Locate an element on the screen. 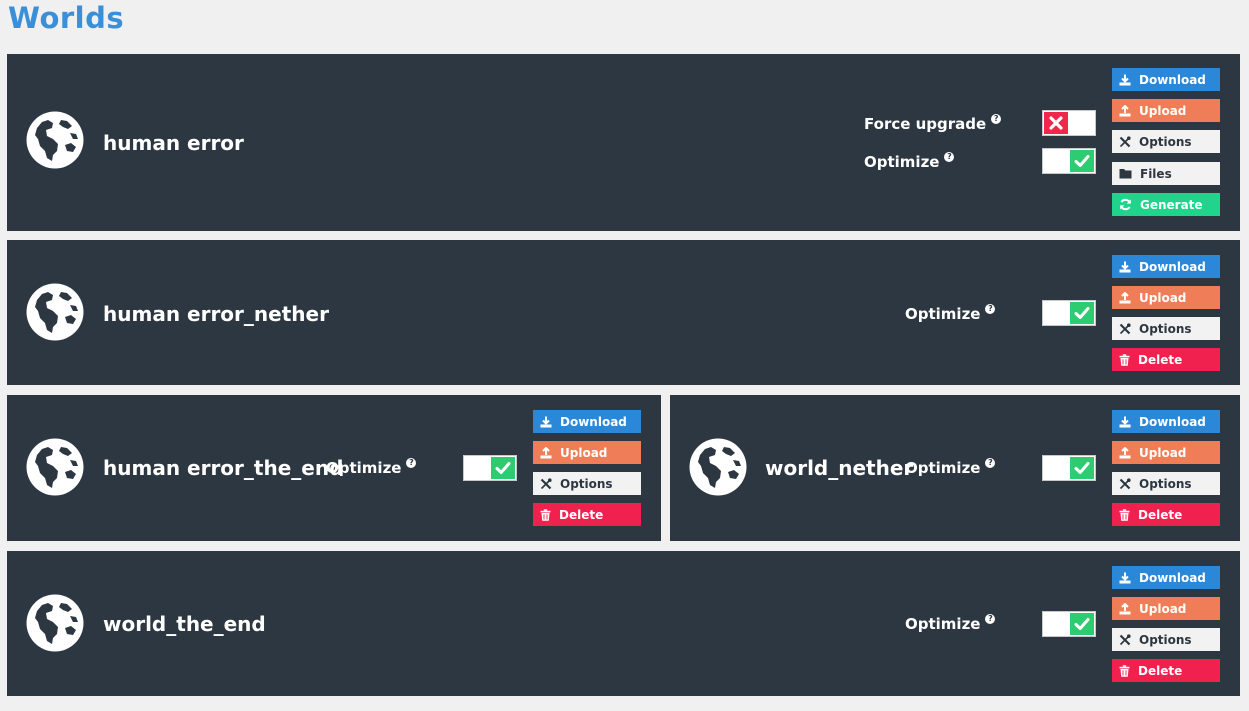  force-upgrade-toggle is located at coordinates (1069, 123).